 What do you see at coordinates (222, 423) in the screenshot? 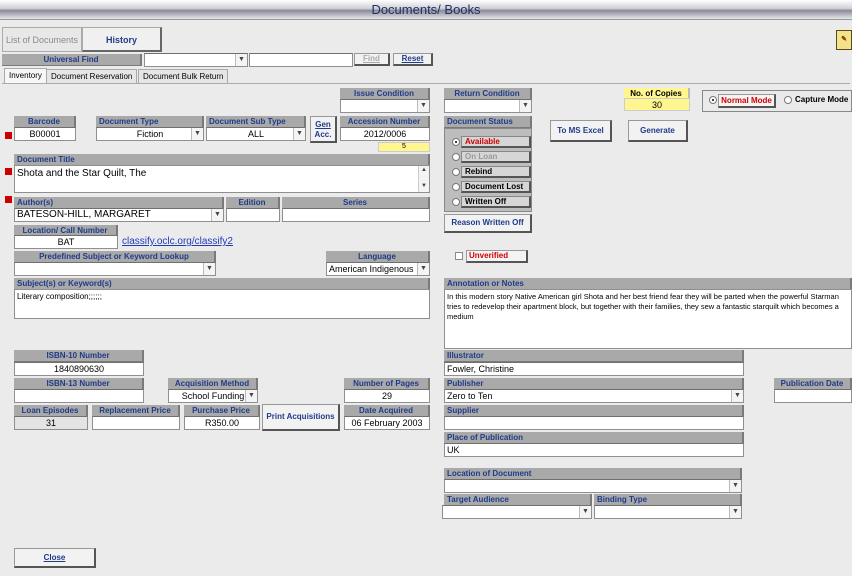
I see `purchase-price-input: R350.00` at bounding box center [222, 423].